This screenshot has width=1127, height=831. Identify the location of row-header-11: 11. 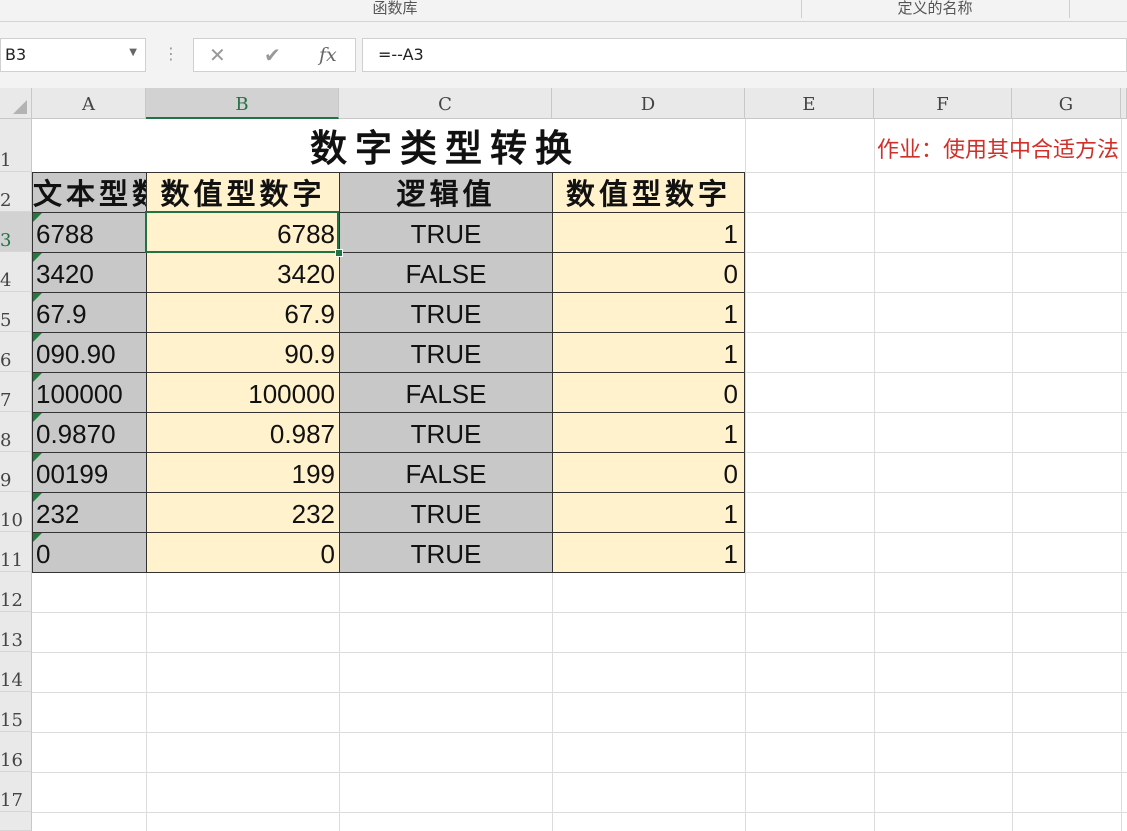
(16, 552).